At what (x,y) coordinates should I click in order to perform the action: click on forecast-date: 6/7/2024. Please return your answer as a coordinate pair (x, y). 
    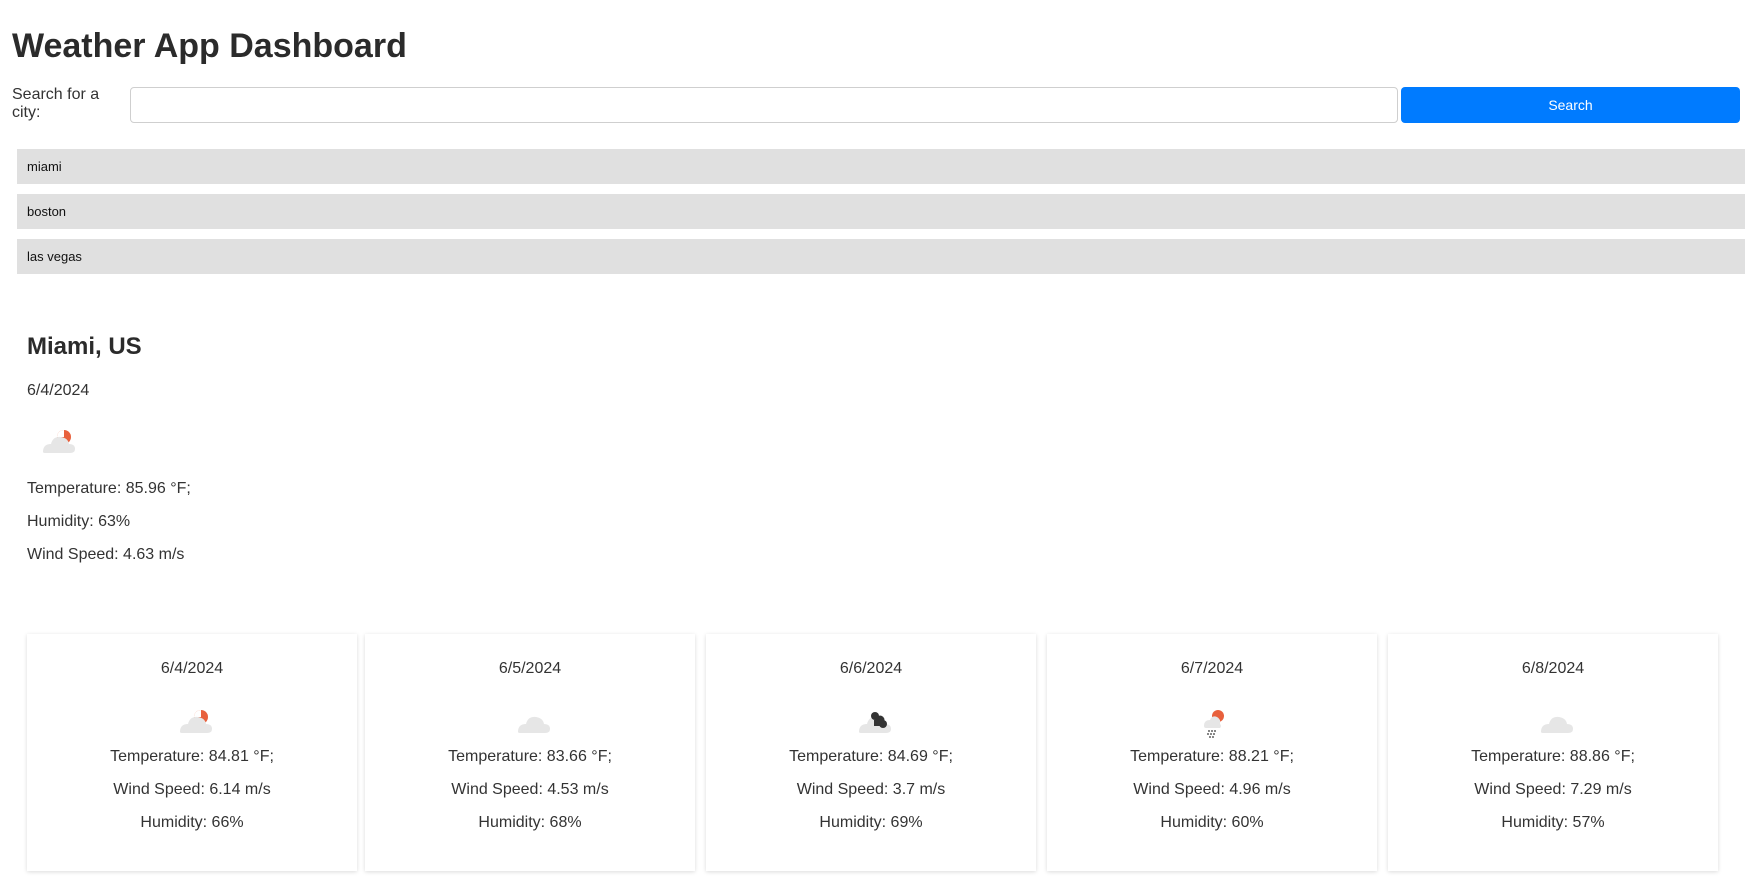
    Looking at the image, I should click on (1212, 668).